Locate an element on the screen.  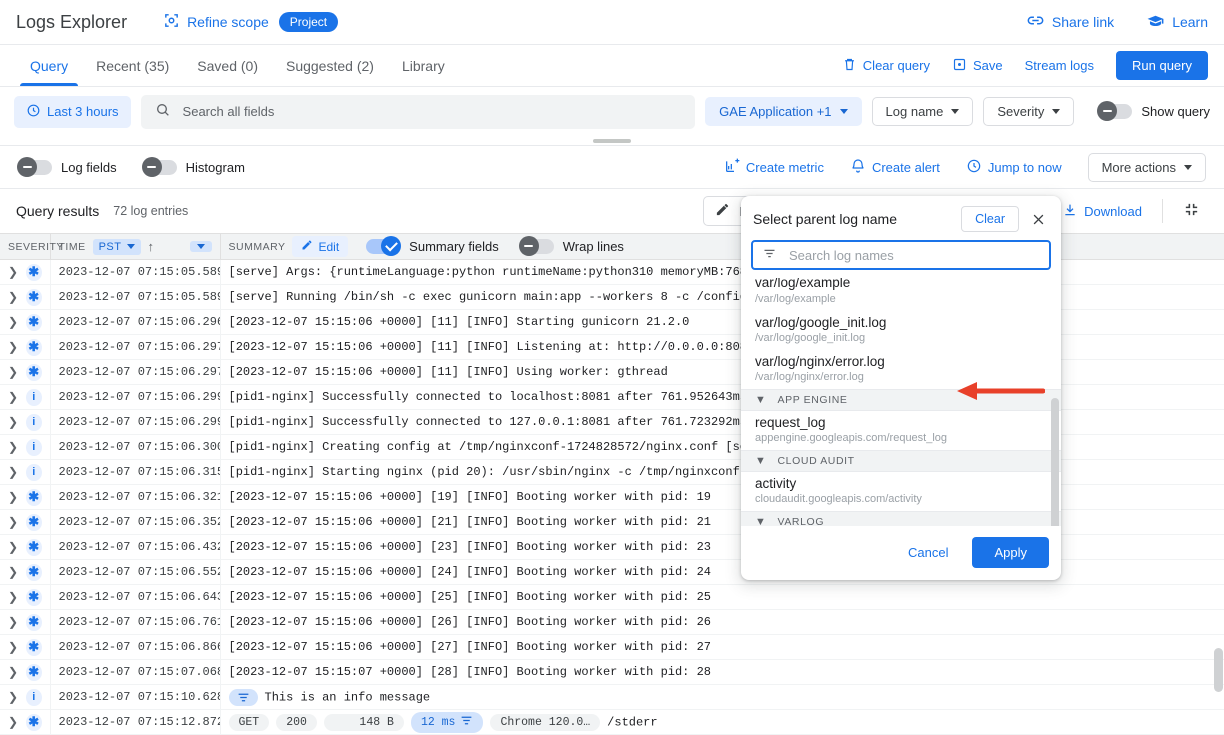
popup-clear-button: Clear is located at coordinates (990, 219).